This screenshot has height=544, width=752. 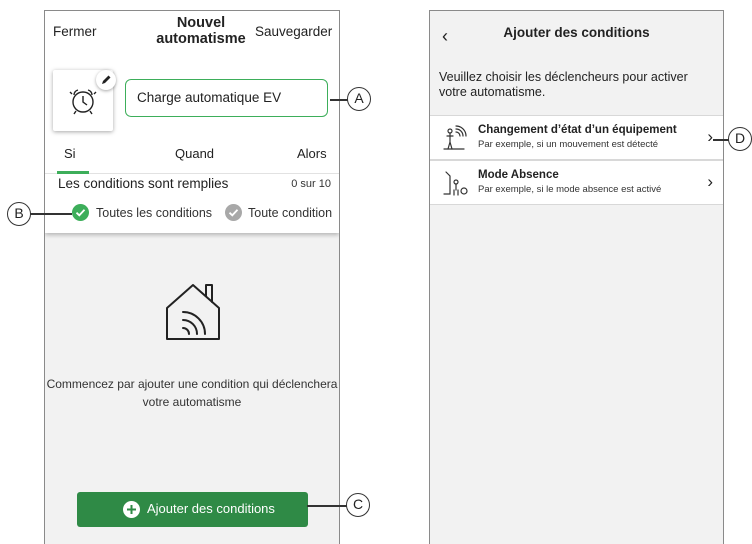 I want to click on edit-icon-button, so click(x=106, y=80).